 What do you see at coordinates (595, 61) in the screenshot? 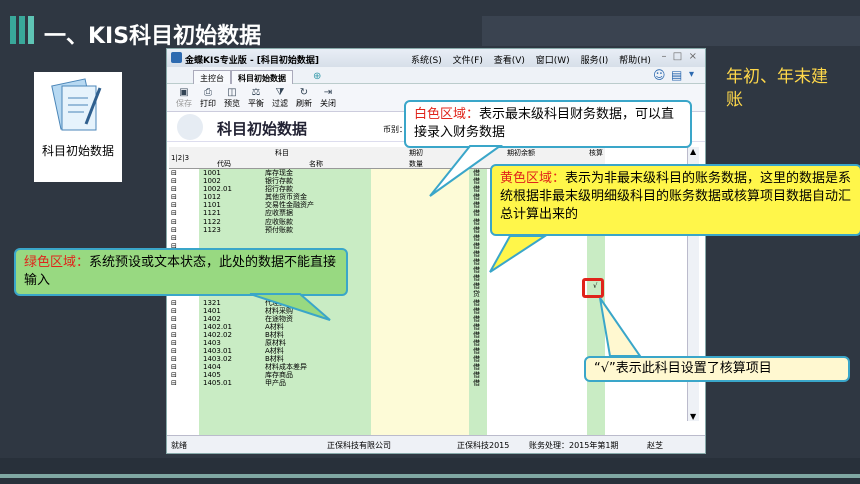
I see `menu-service: 服务(I)` at bounding box center [595, 61].